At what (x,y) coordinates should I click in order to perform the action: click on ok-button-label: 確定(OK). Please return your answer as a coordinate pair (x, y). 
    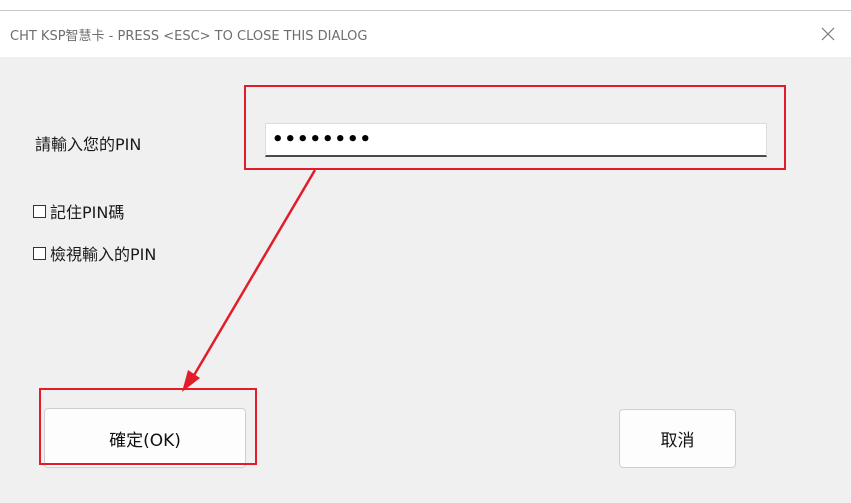
    Looking at the image, I should click on (145, 440).